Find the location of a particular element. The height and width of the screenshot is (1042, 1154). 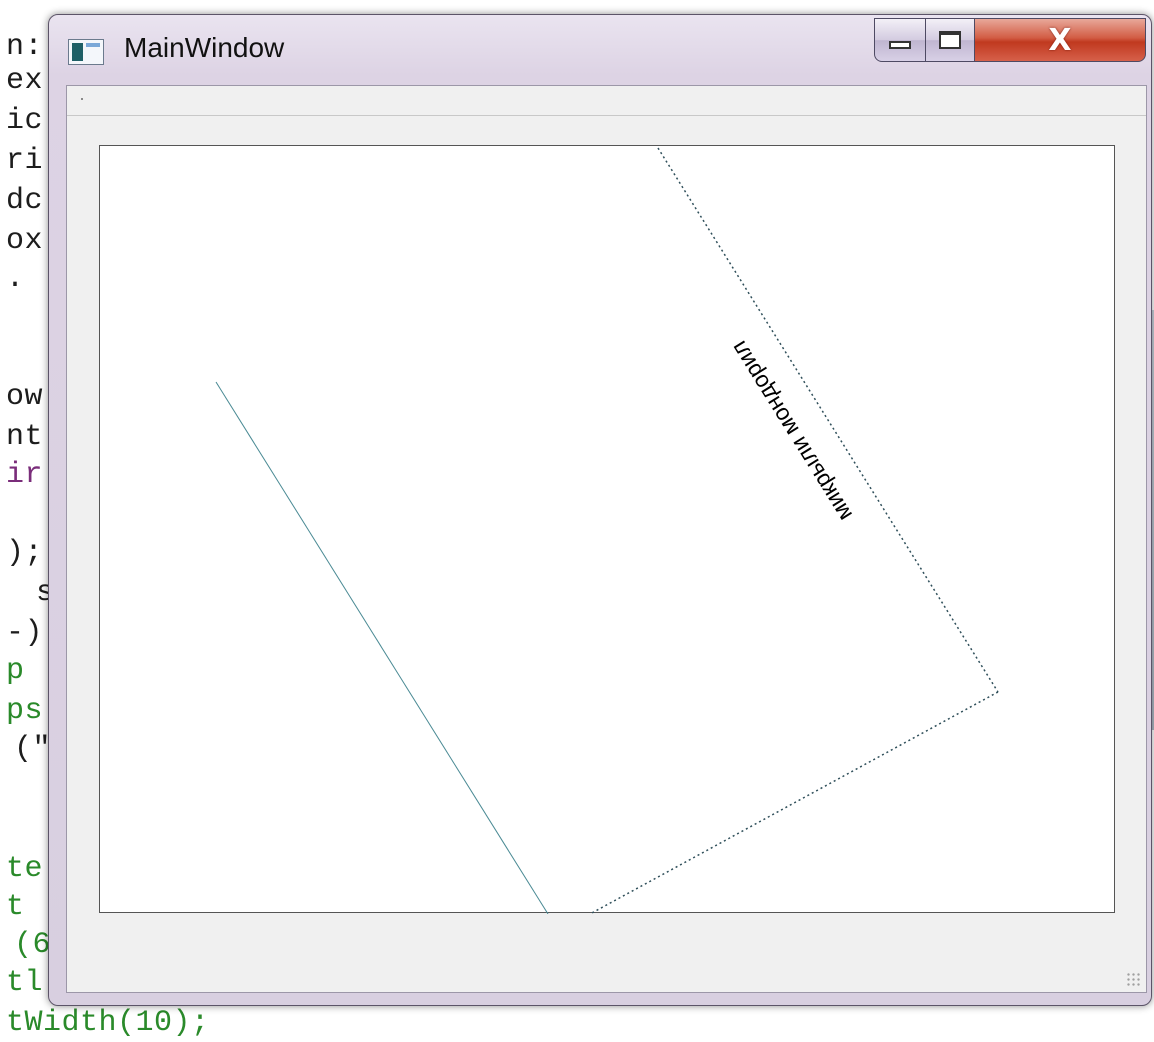

code-fragment: dc is located at coordinates (25, 201).